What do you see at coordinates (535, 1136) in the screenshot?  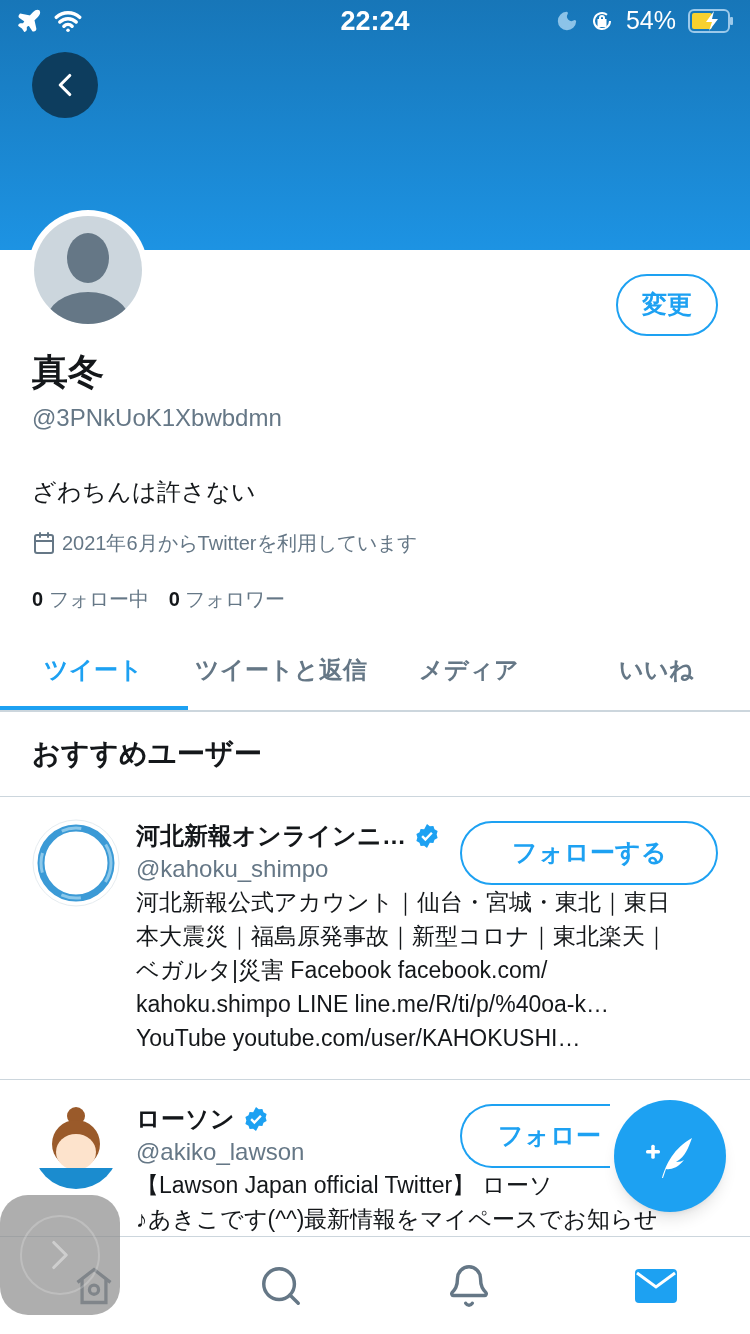 I see `follow-button: フォロー` at bounding box center [535, 1136].